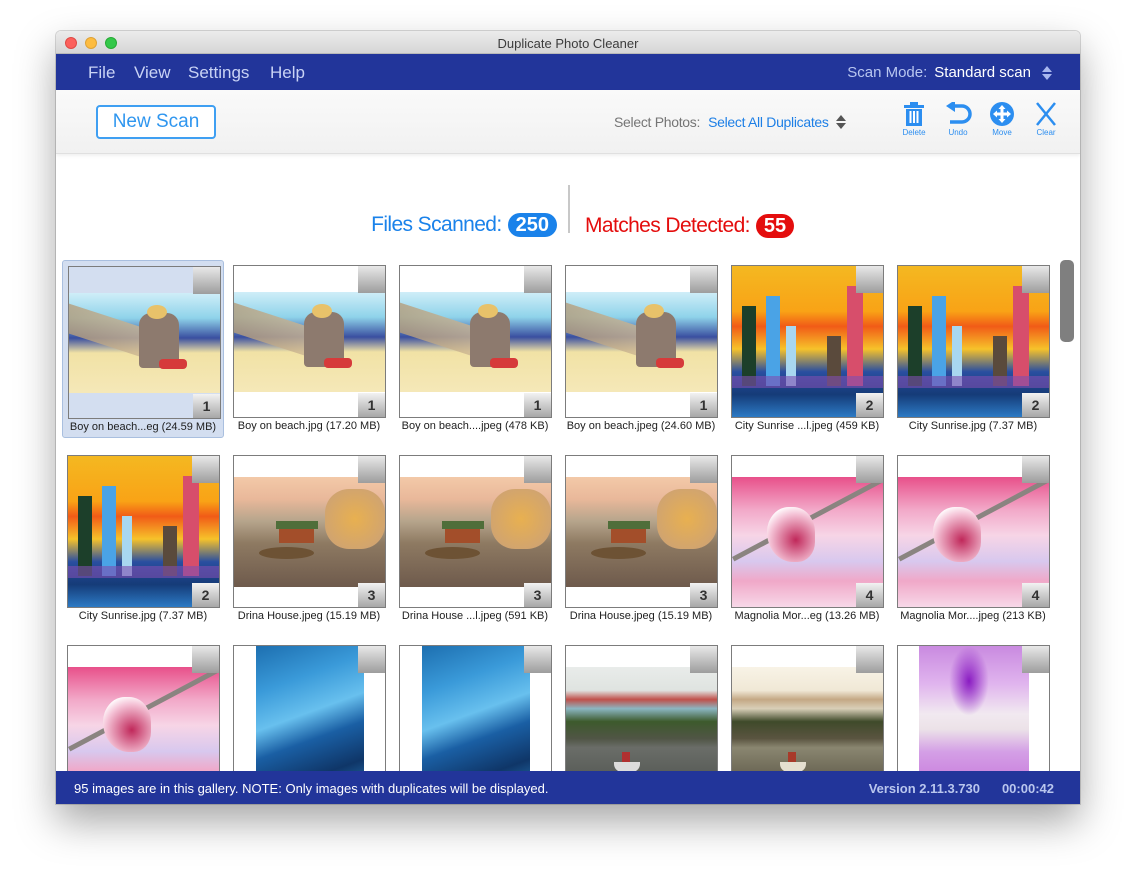 The height and width of the screenshot is (884, 1136). I want to click on photo-item: 1 Boy on beach...eg (24.59 MB), so click(143, 349).